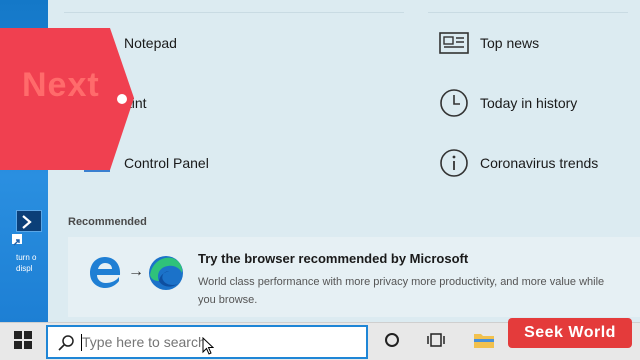 The height and width of the screenshot is (360, 640). I want to click on cortana-circle-icon, so click(392, 342).